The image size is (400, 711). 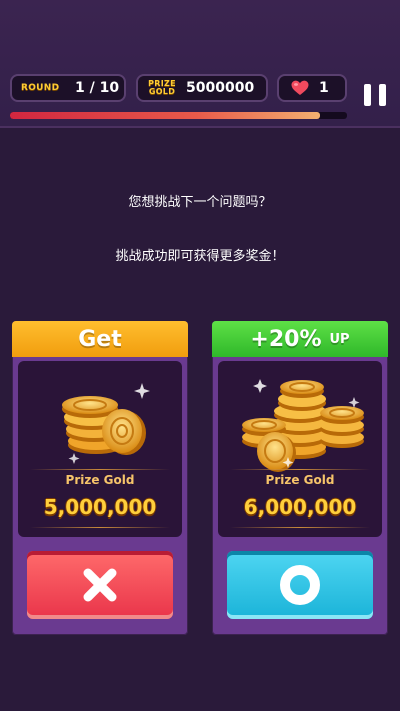 What do you see at coordinates (382, 95) in the screenshot?
I see `pause-icon-bar` at bounding box center [382, 95].